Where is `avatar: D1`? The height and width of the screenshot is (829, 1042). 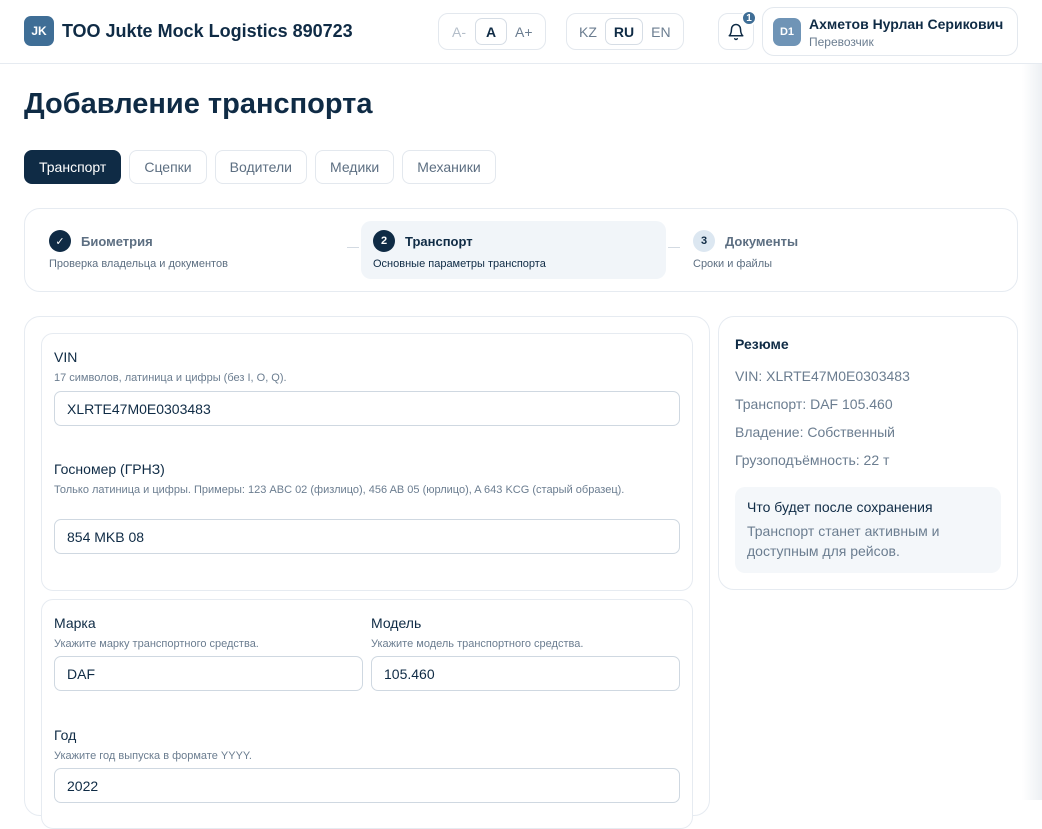 avatar: D1 is located at coordinates (787, 32).